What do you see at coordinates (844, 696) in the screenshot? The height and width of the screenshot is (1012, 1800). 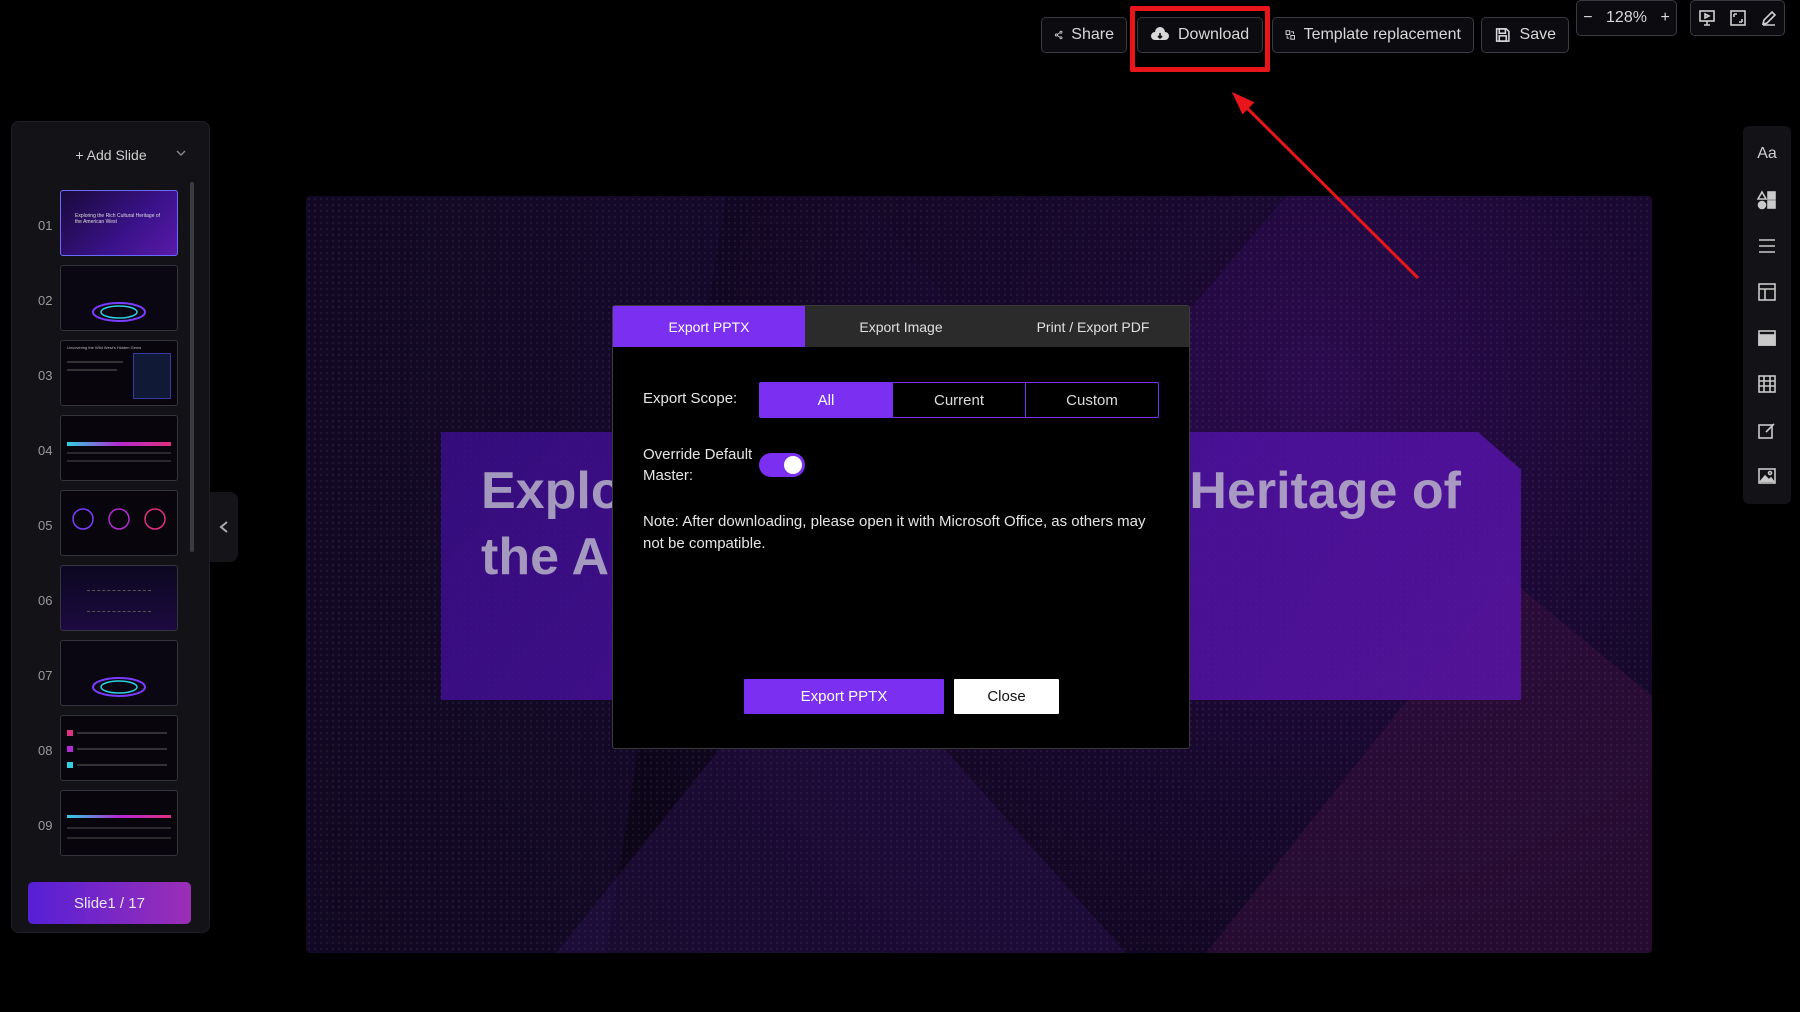 I see `export-pptx-button: Export PPTX` at bounding box center [844, 696].